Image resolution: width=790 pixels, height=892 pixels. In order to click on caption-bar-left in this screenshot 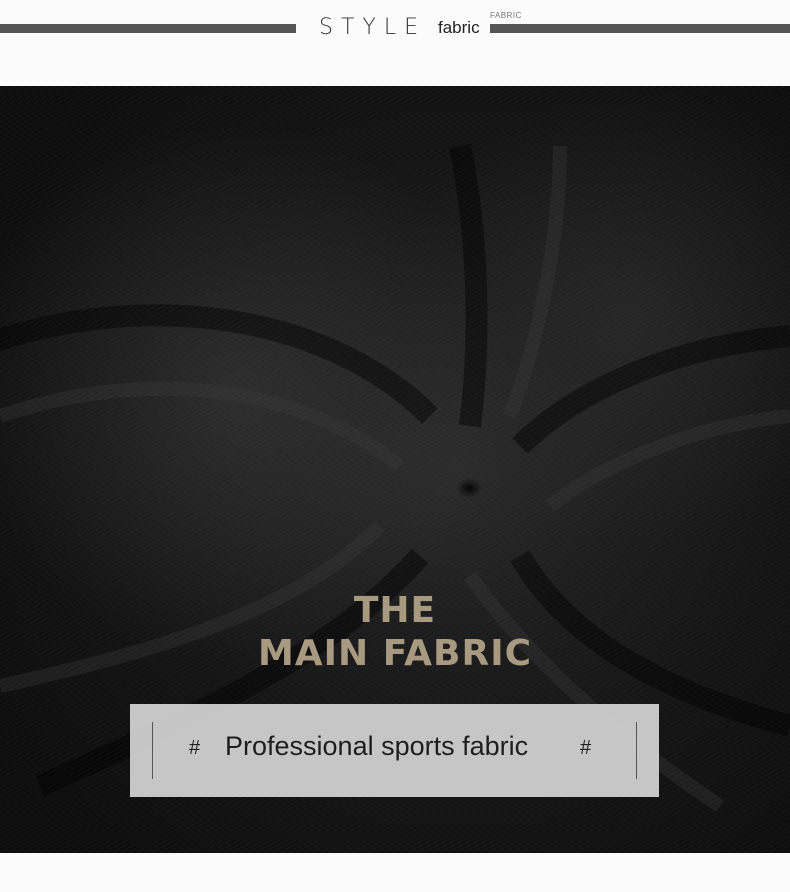, I will do `click(152, 750)`.